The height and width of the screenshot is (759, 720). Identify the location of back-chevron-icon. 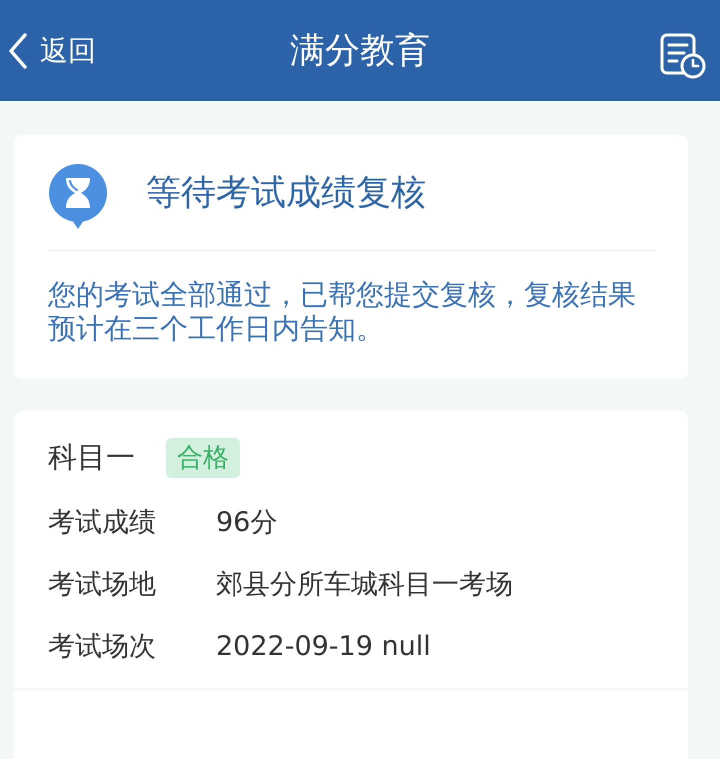
(18, 50).